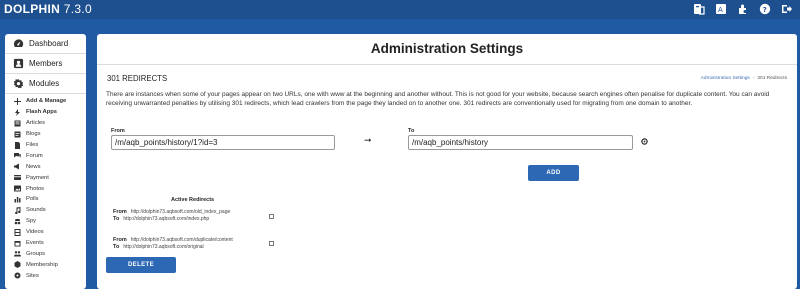 This screenshot has width=800, height=289. Describe the element at coordinates (18, 83) in the screenshot. I see `modules-icon` at that location.